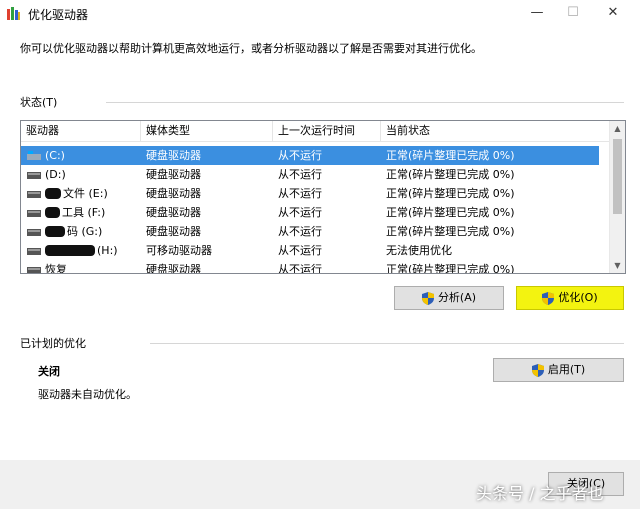 The width and height of the screenshot is (640, 509). What do you see at coordinates (34, 251) in the screenshot?
I see `removable-drive-icon` at bounding box center [34, 251].